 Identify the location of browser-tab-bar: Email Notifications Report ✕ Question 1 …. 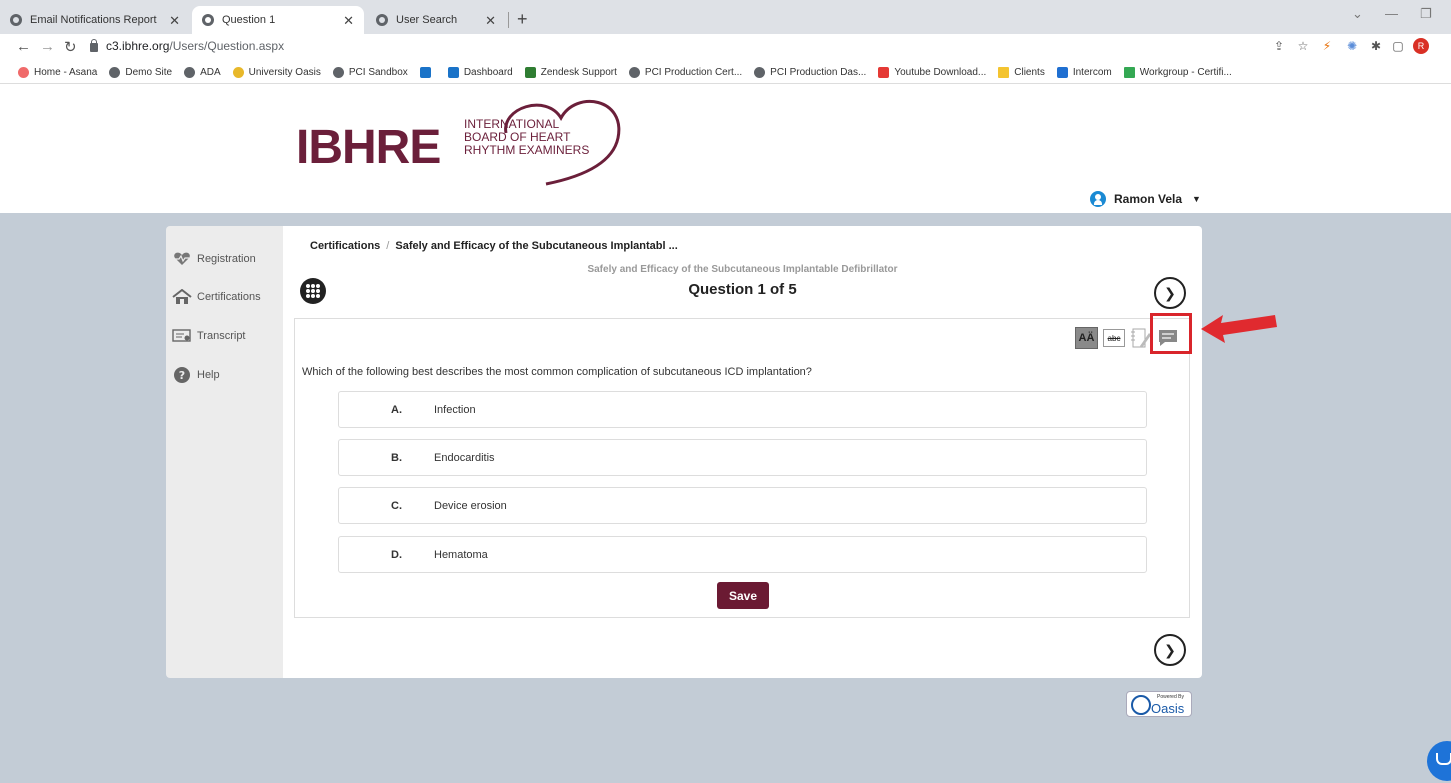
(725, 17).